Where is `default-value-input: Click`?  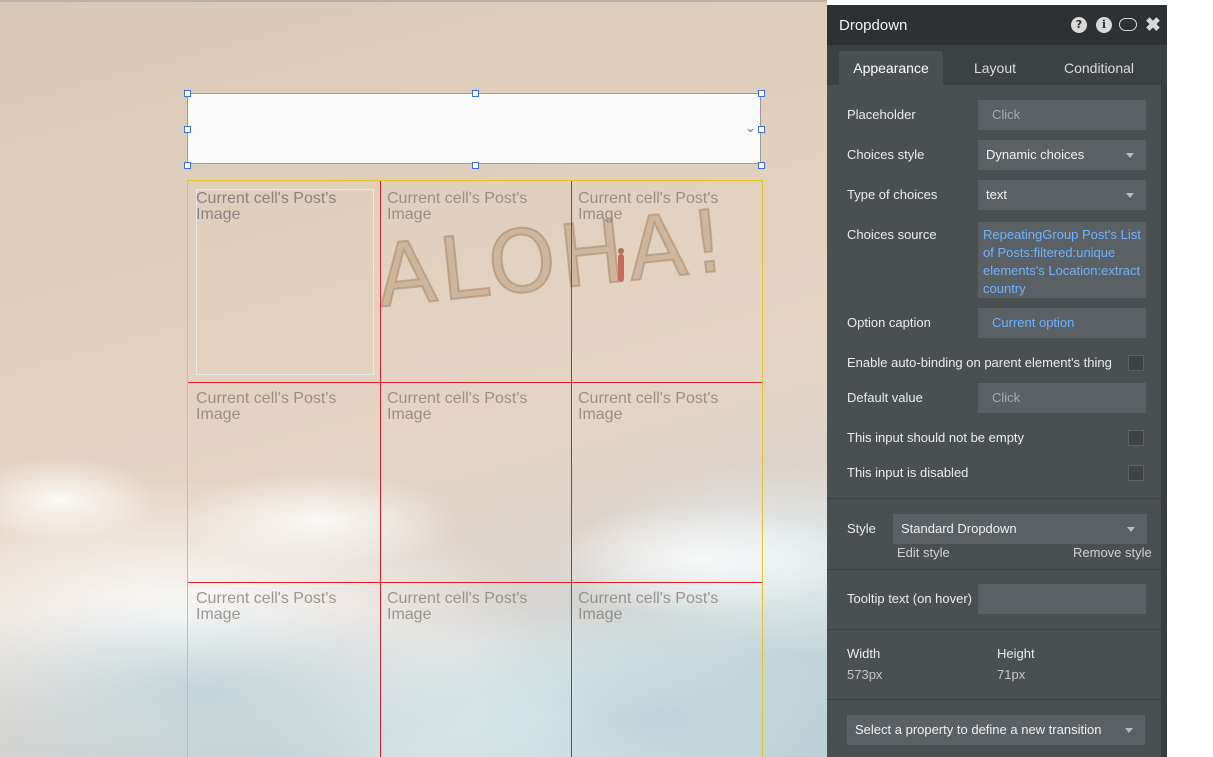 default-value-input: Click is located at coordinates (1062, 398).